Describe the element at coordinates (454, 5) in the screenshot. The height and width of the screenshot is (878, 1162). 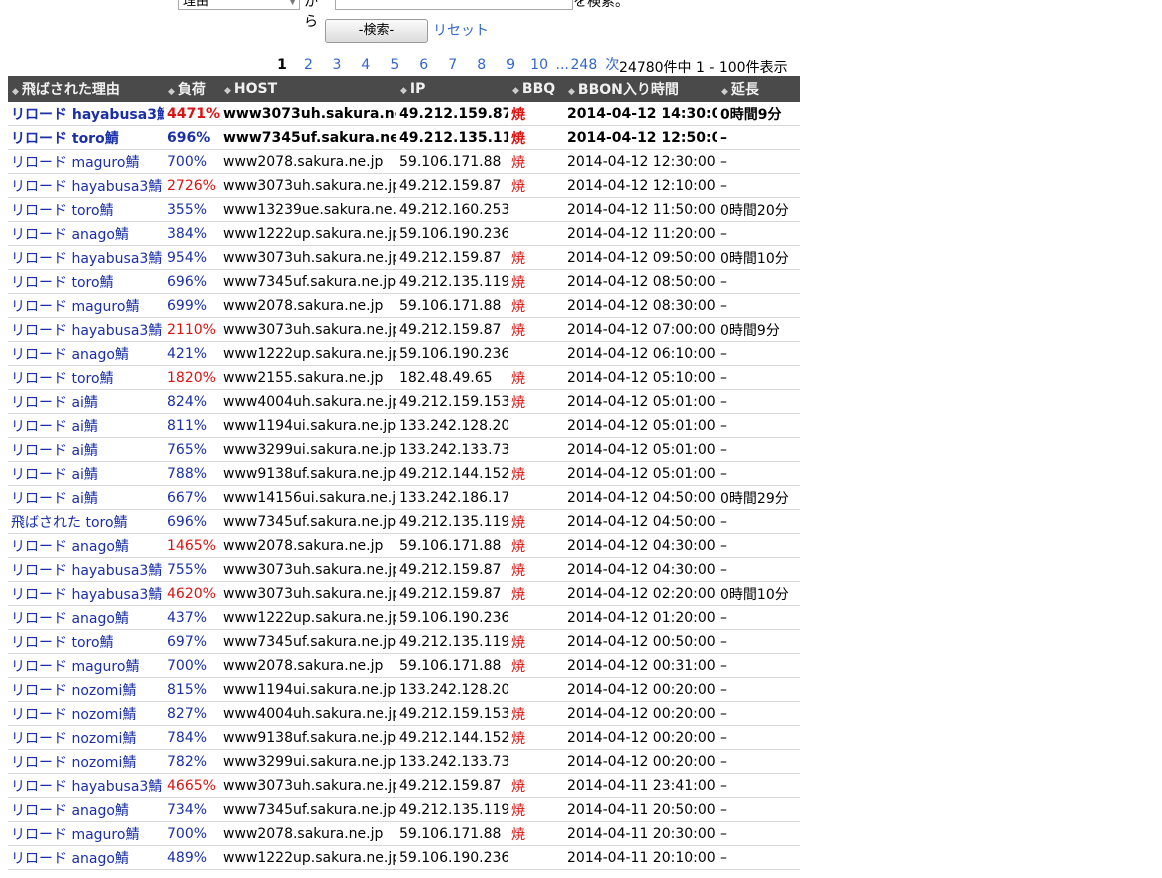
I see `search-input` at that location.